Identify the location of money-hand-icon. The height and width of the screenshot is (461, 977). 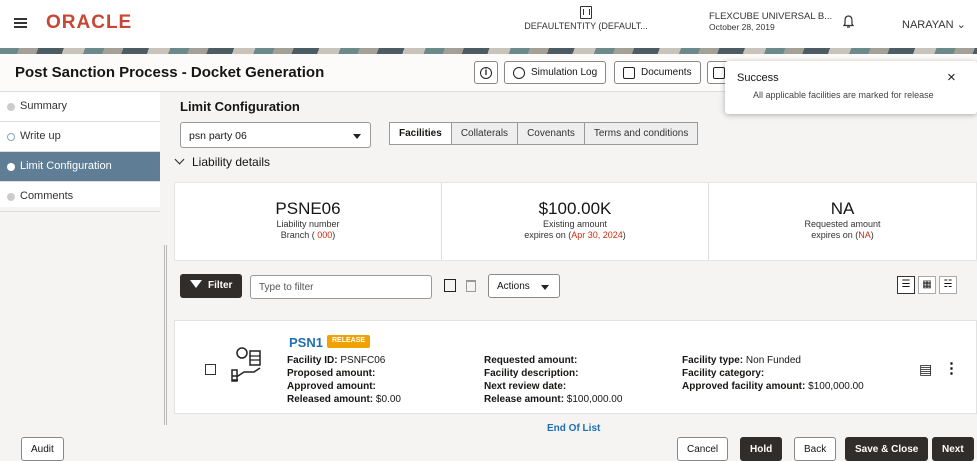
(246, 364).